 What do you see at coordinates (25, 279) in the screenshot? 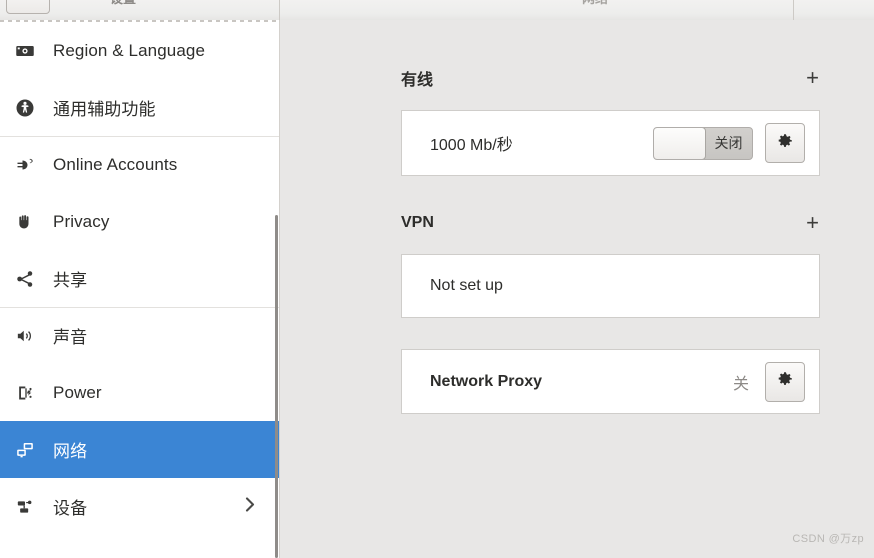
I see `share-nodes-icon` at bounding box center [25, 279].